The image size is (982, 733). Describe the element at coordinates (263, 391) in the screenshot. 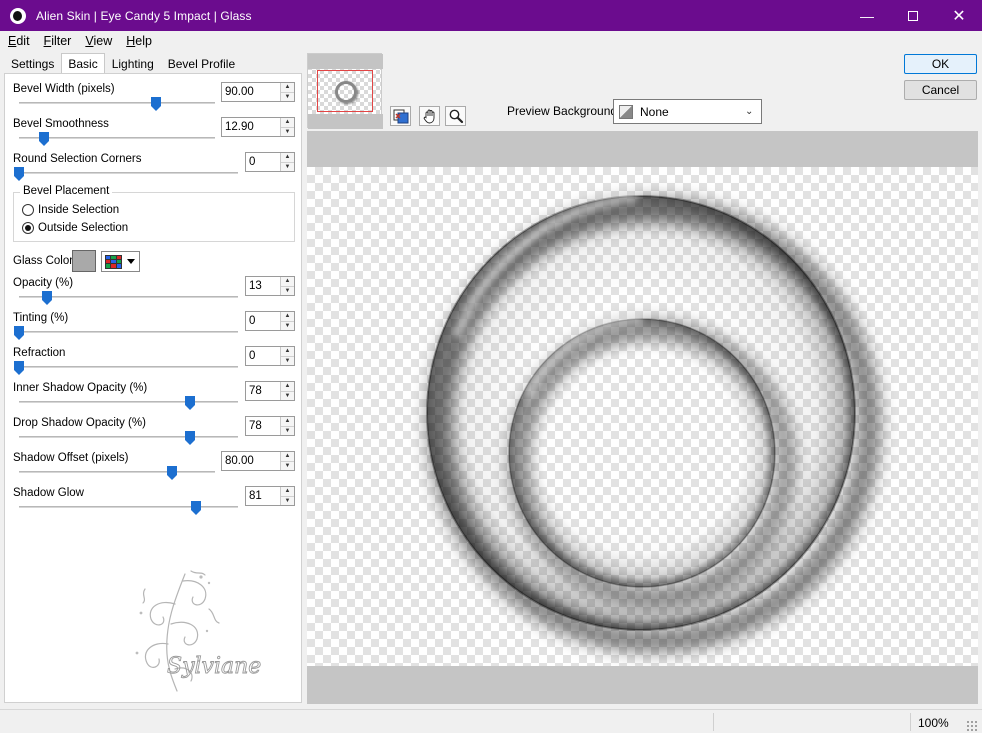

I see `inner-shadow-opacity-value: 78` at that location.